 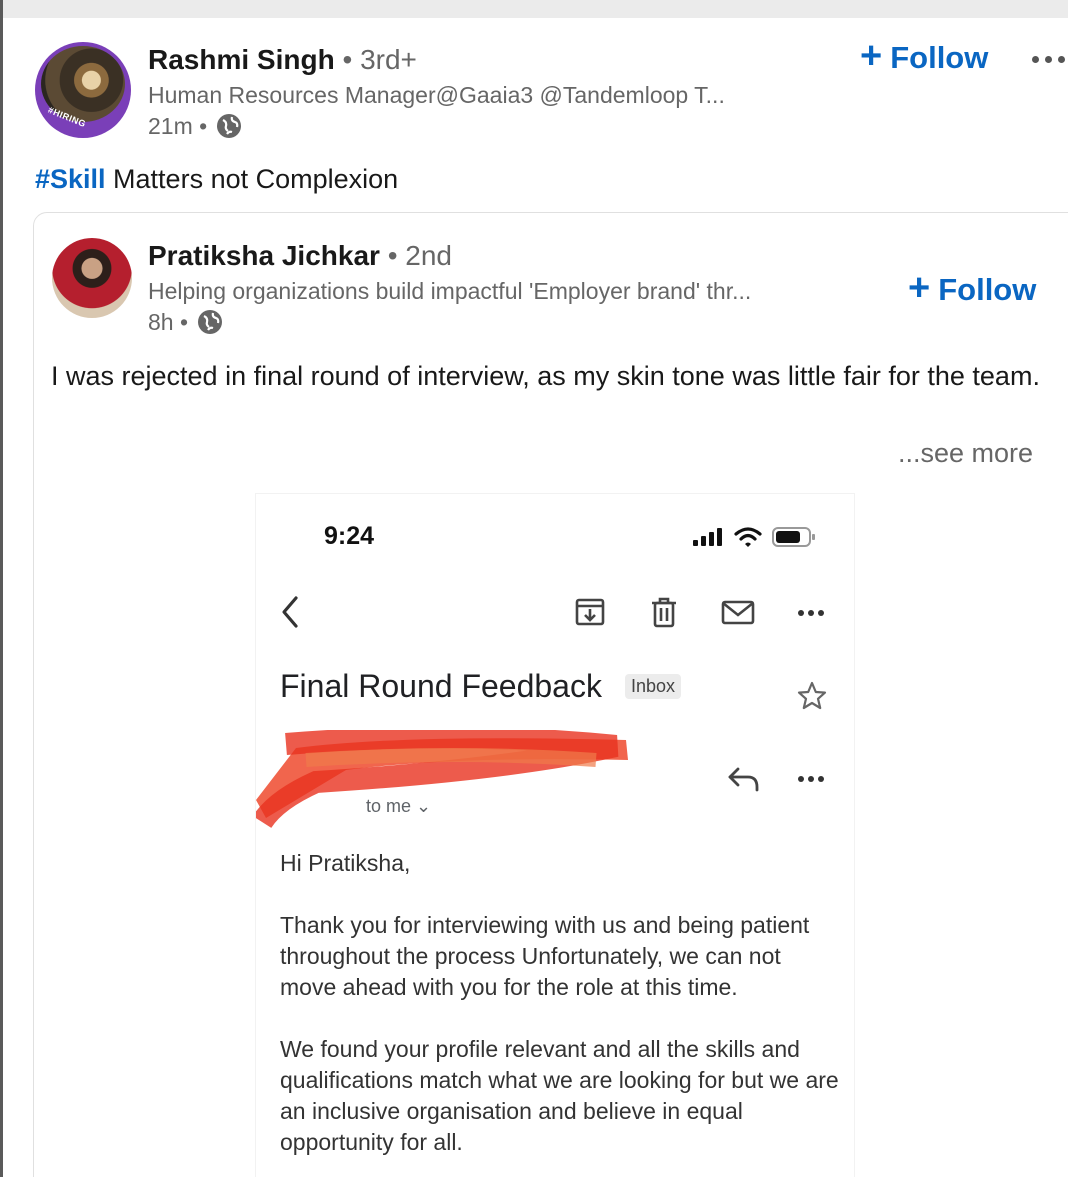 What do you see at coordinates (292, 612) in the screenshot?
I see `back-icon` at bounding box center [292, 612].